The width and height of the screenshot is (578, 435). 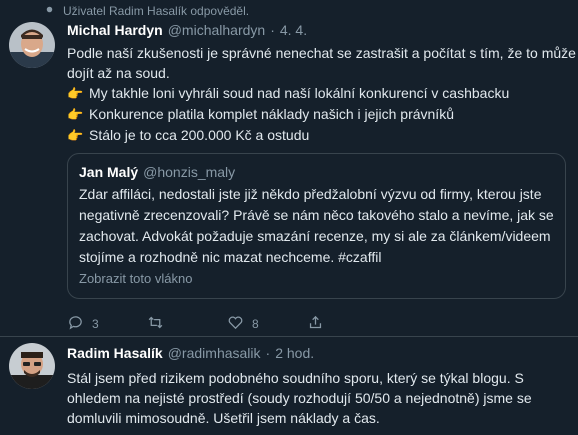 What do you see at coordinates (199, 135) in the screenshot?
I see `tweet1-bullet-text: Stálo je to cca 200.000 Kč a ostudu` at bounding box center [199, 135].